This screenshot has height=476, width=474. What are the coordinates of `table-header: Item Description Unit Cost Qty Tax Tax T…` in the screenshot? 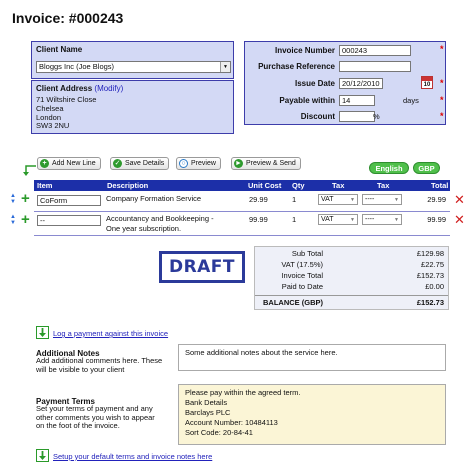 It's located at (242, 185).